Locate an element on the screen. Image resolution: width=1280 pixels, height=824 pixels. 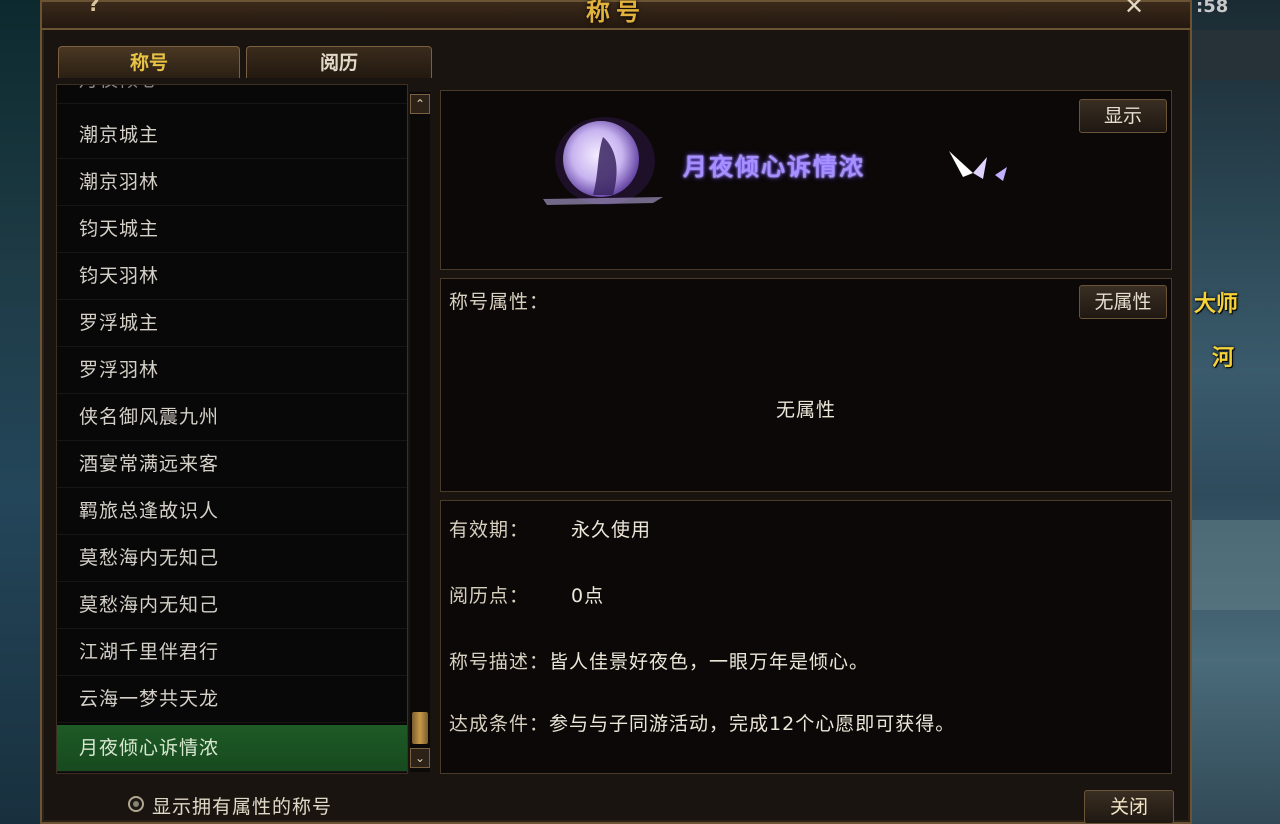
list-item: 云海一梦共天龙 is located at coordinates (232, 699).